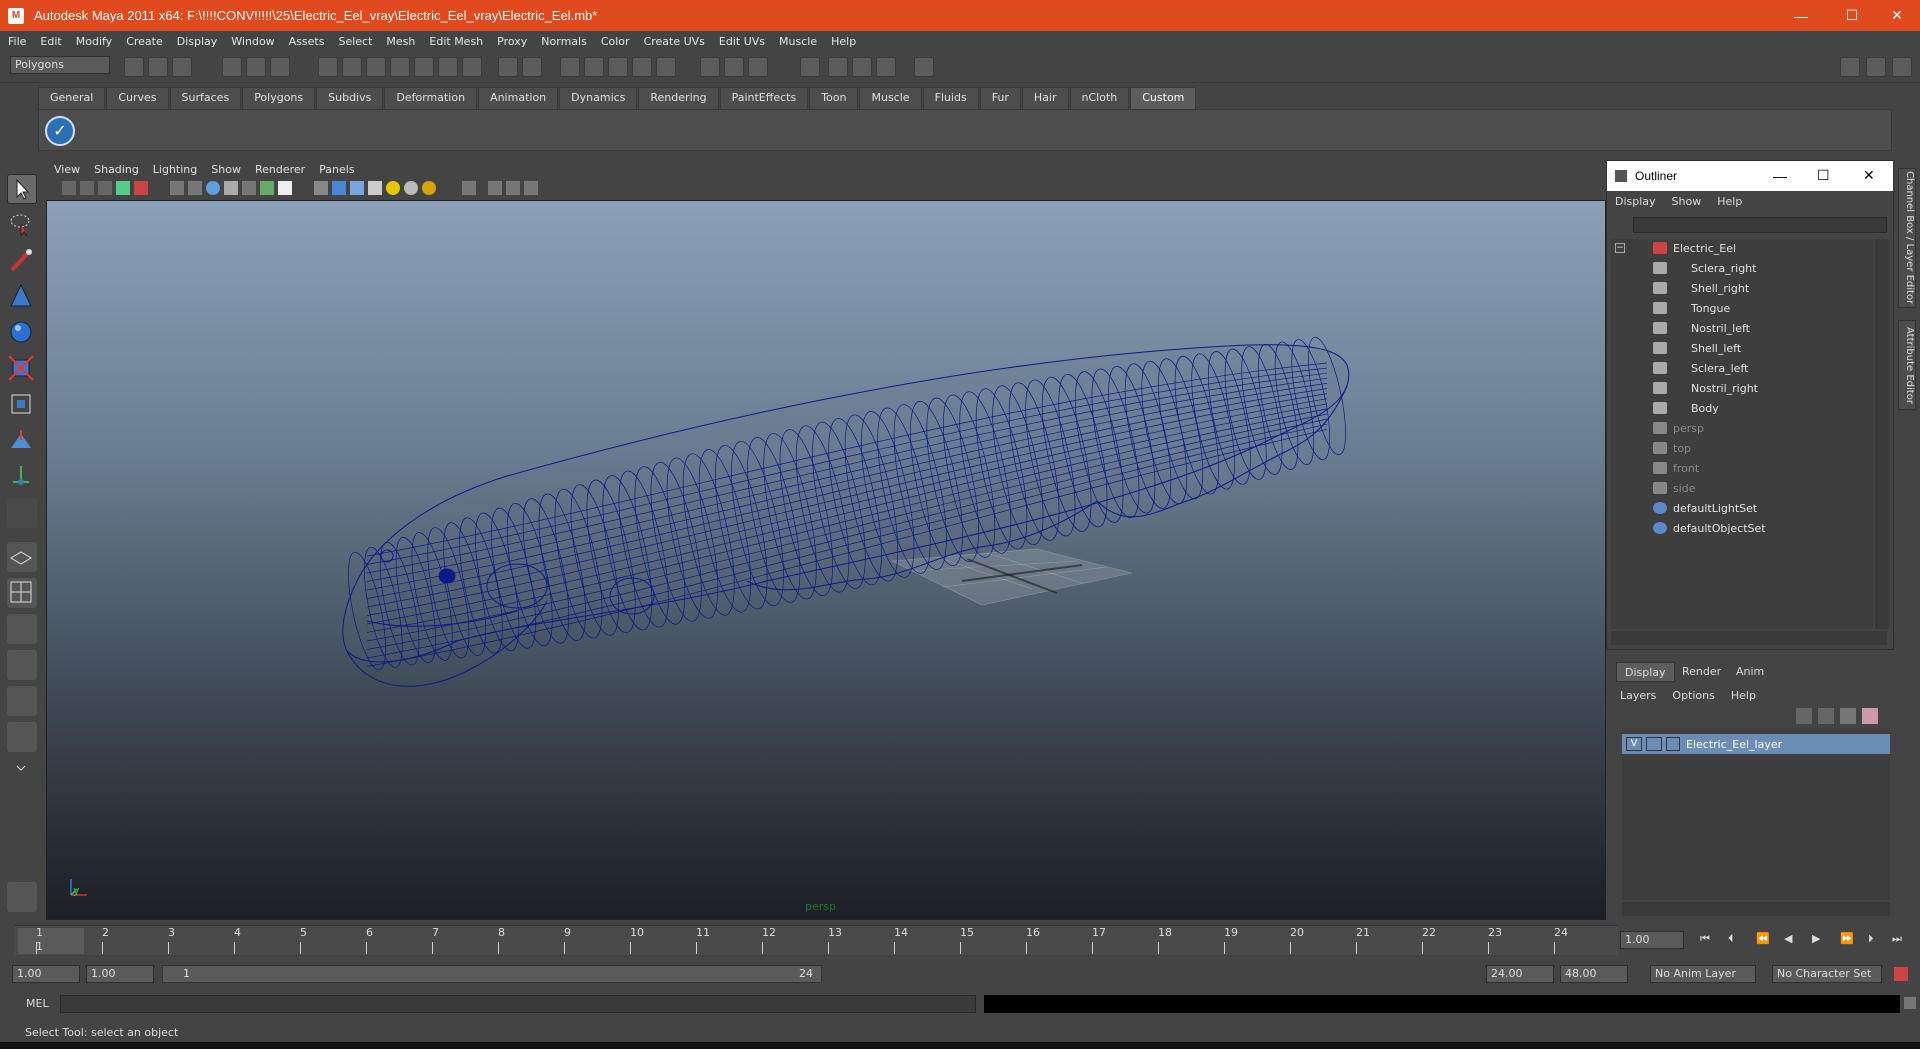  I want to click on outliner-close-button: ✕, so click(1869, 175).